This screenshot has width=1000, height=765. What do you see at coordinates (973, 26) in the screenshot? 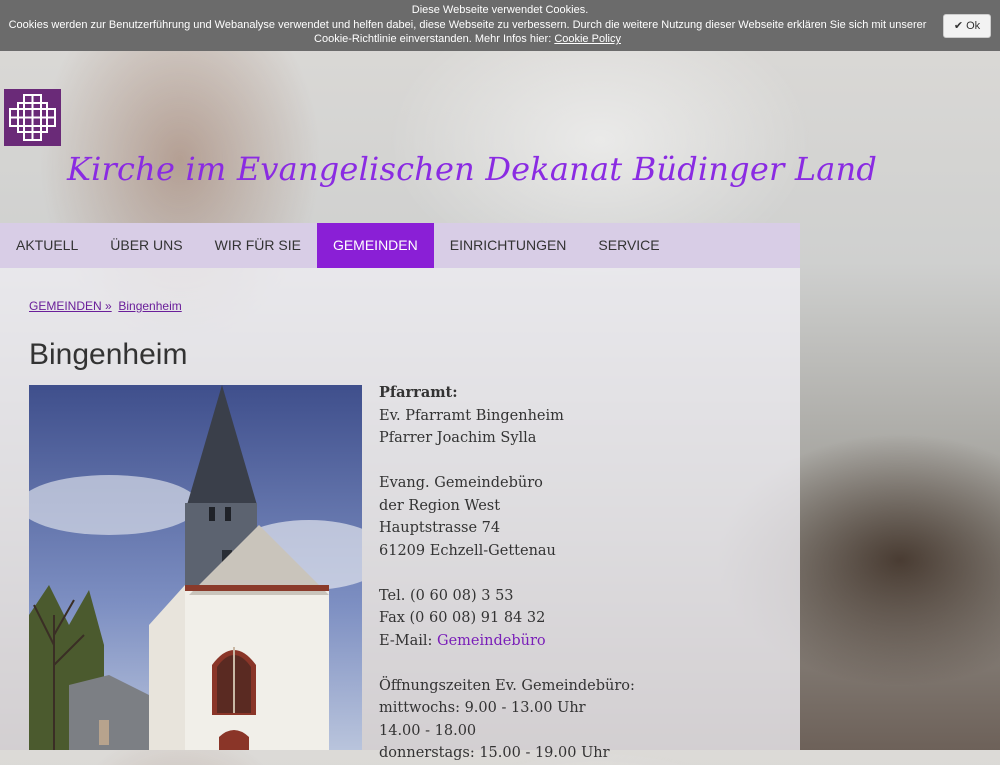
I see `cookie-ok-label: Ok` at bounding box center [973, 26].